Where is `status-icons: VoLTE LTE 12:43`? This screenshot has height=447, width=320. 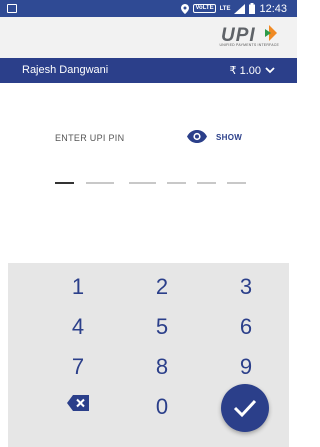 status-icons: VoLTE LTE 12:43 is located at coordinates (234, 8).